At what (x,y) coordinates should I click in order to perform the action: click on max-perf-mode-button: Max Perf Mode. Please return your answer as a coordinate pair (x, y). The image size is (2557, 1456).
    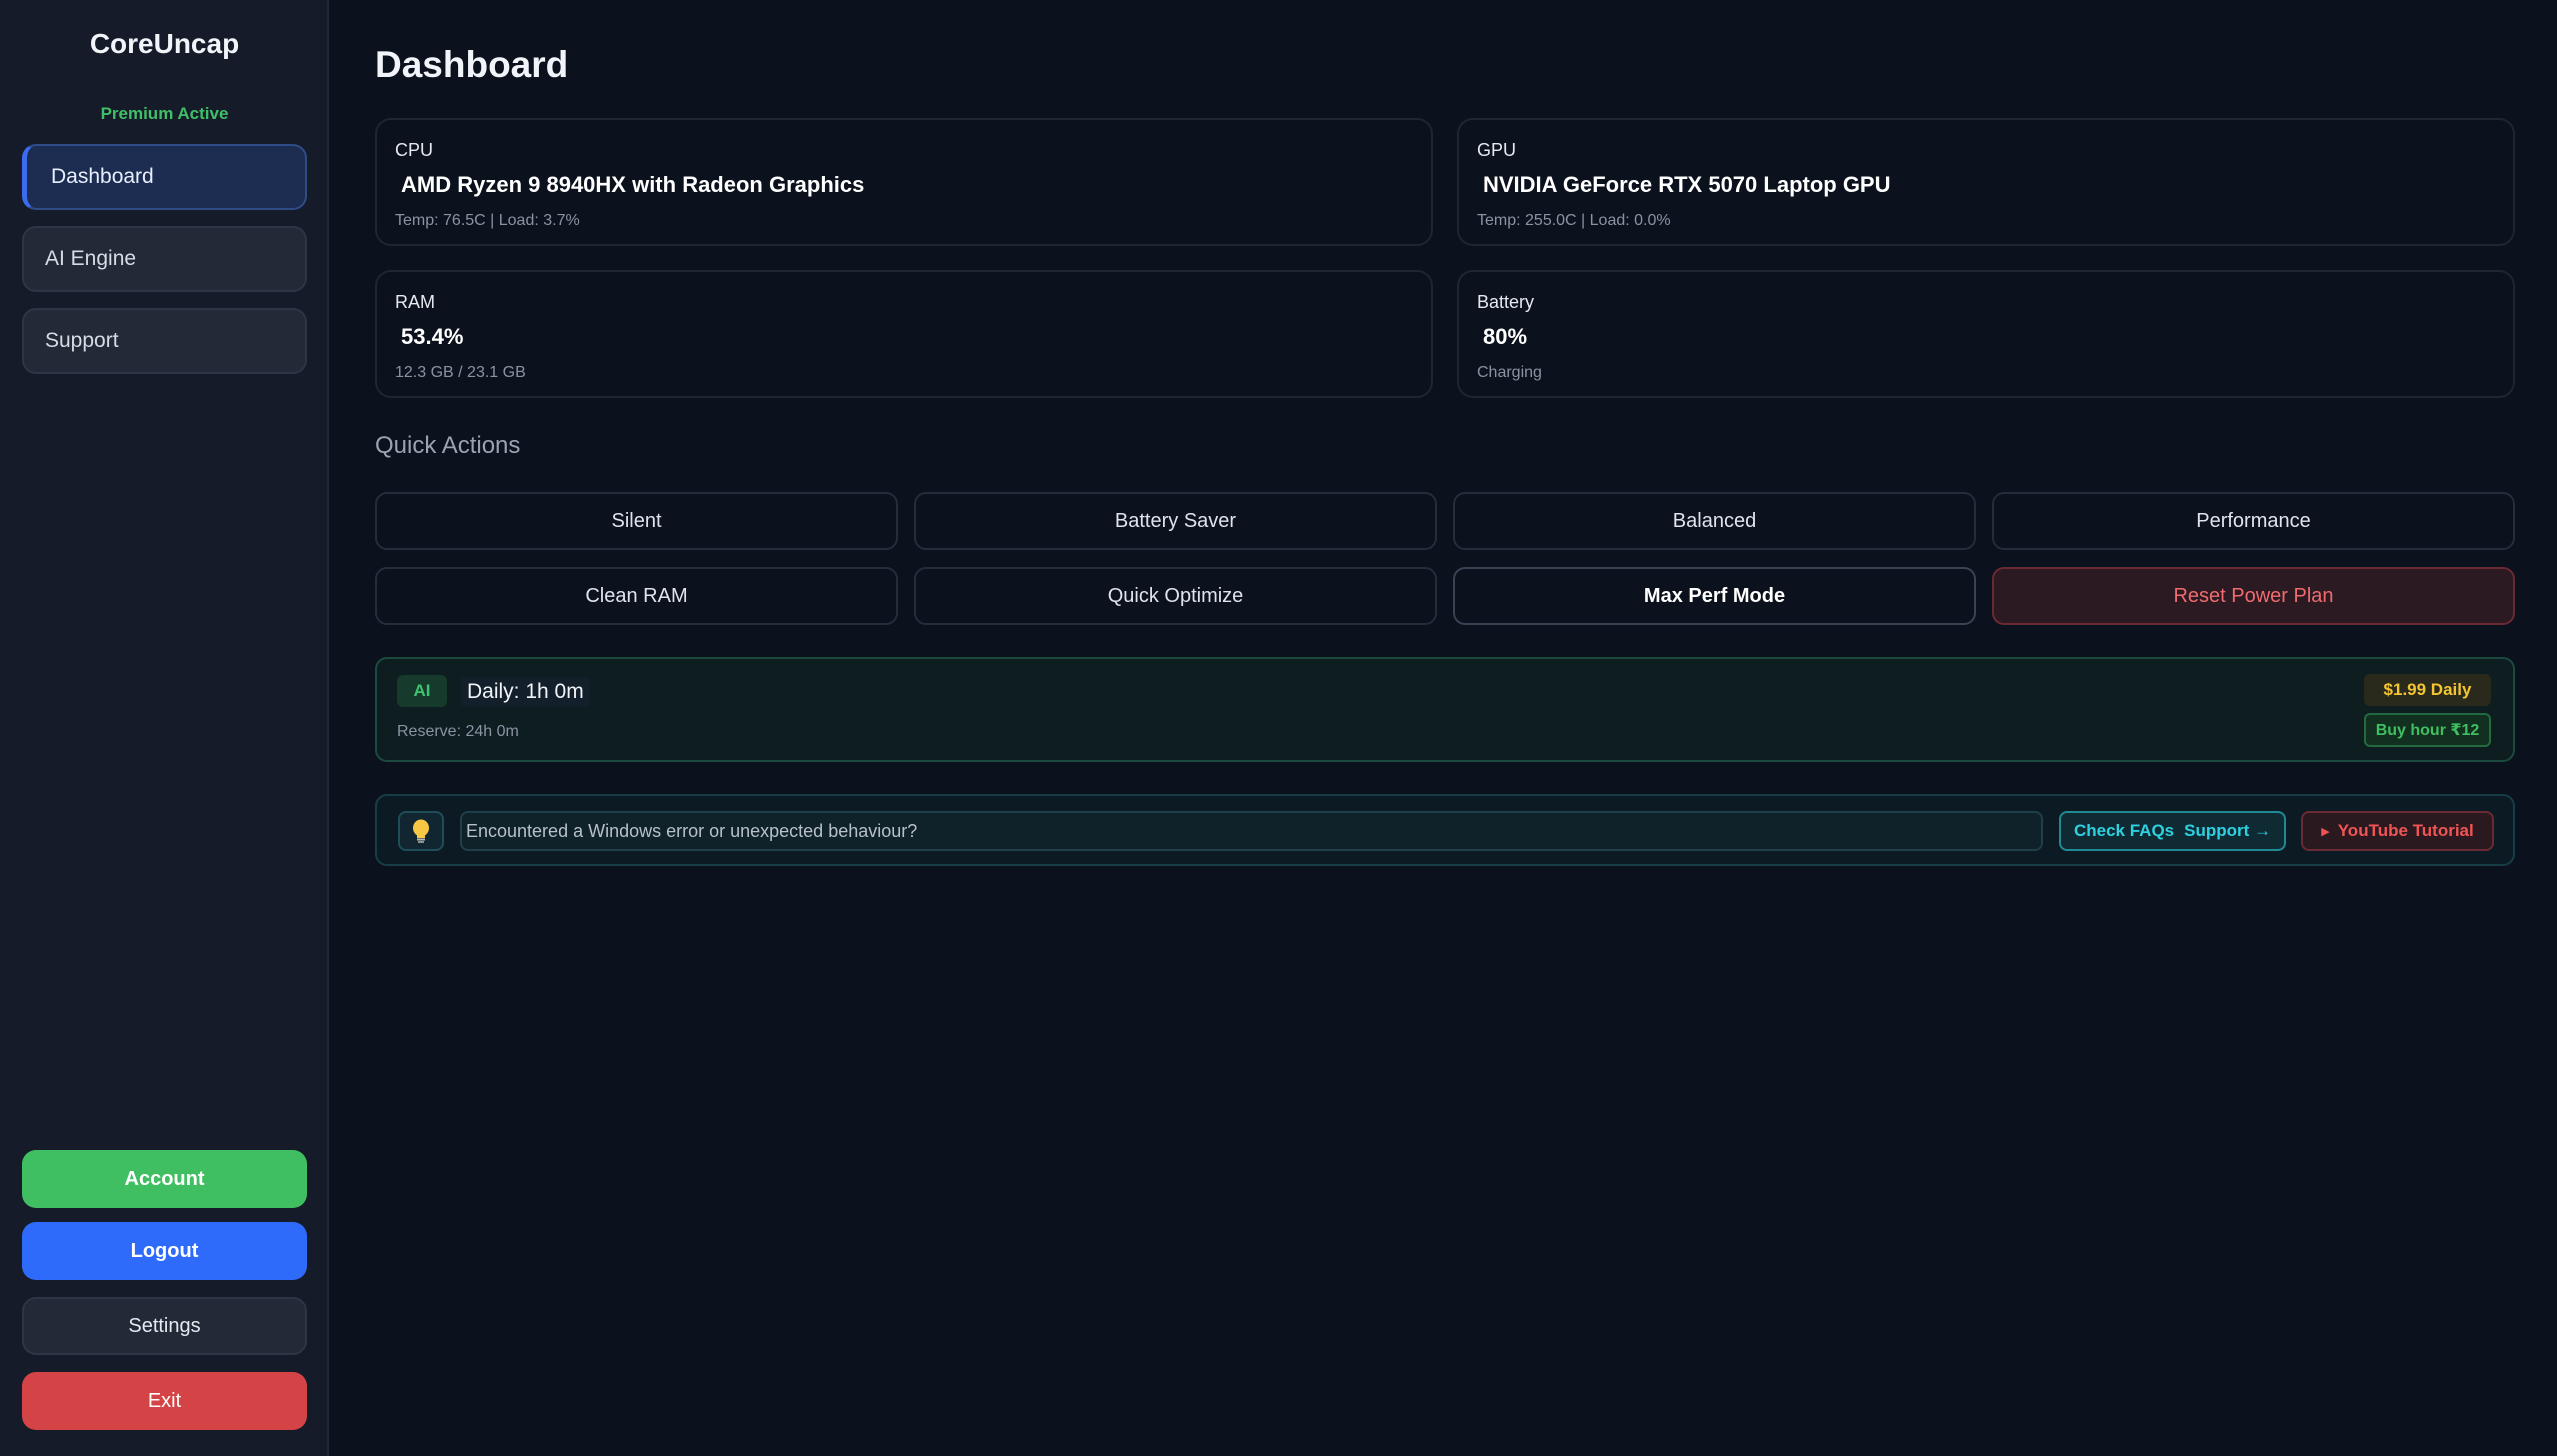
    Looking at the image, I should click on (1714, 596).